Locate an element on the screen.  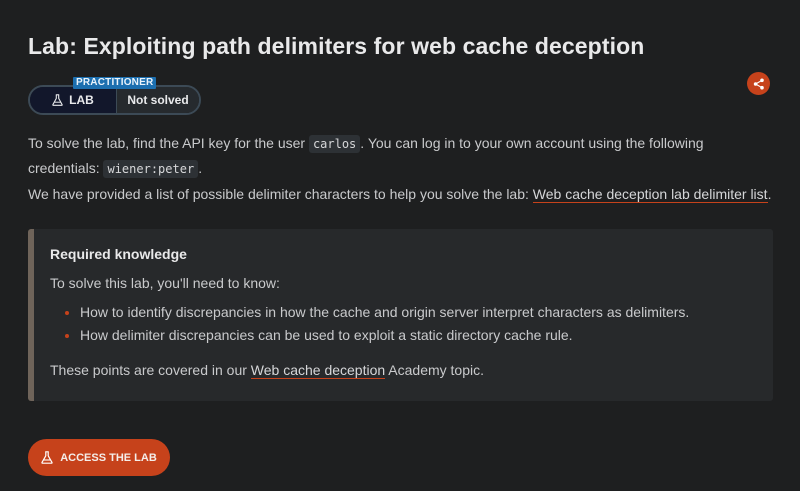
lab-status-badge: LAB Not solved is located at coordinates (114, 100).